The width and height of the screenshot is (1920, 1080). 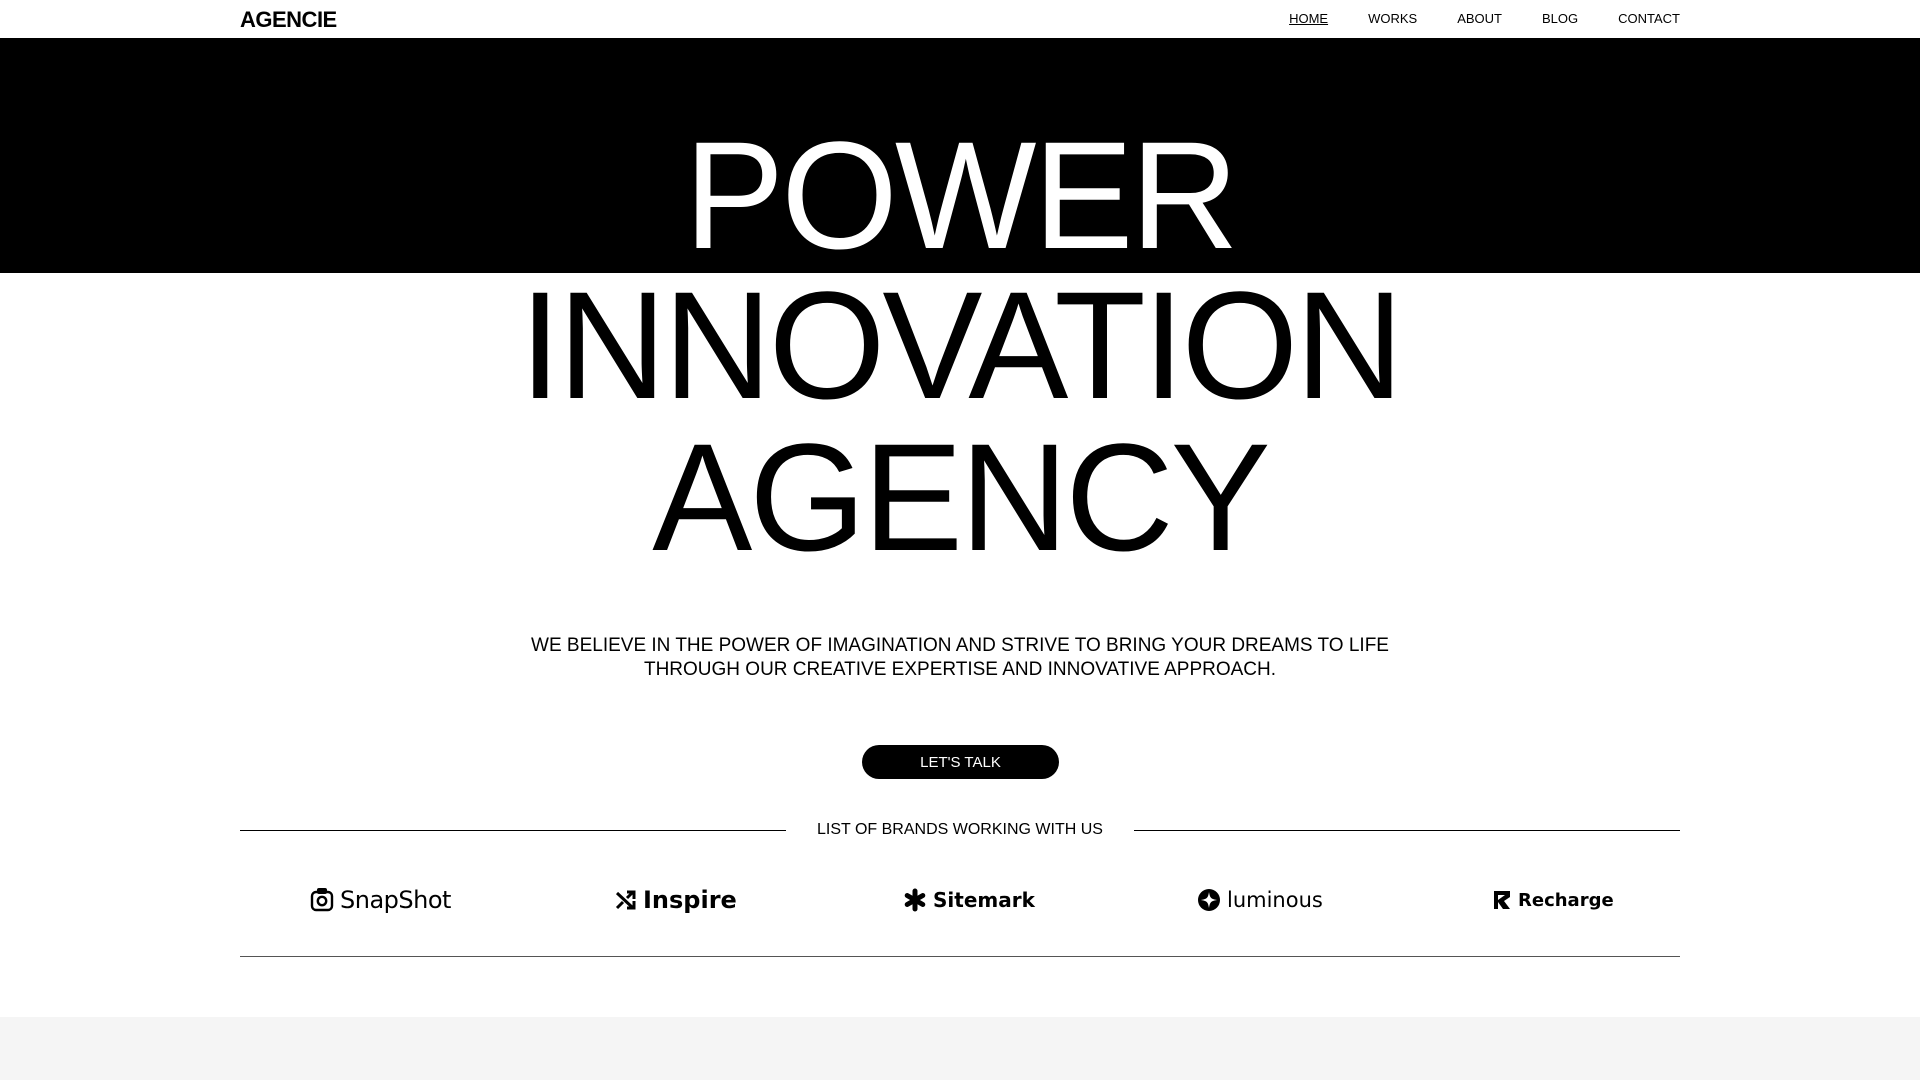 What do you see at coordinates (288, 20) in the screenshot?
I see `site-logo: AGENCIE` at bounding box center [288, 20].